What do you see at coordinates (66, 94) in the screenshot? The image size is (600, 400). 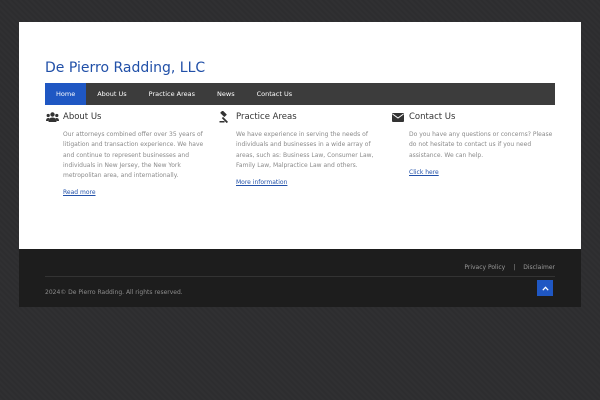 I see `nav-home: Home` at bounding box center [66, 94].